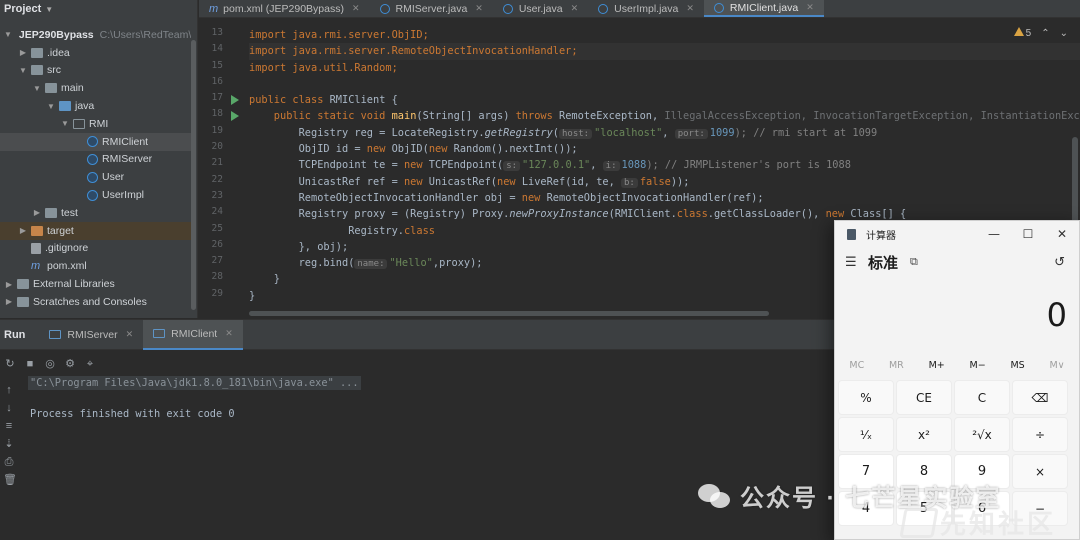  Describe the element at coordinates (95, 35) in the screenshot. I see `tree-item-project-root: ▼ JEP290Bypass C:\Users\RedTeam\Des` at that location.